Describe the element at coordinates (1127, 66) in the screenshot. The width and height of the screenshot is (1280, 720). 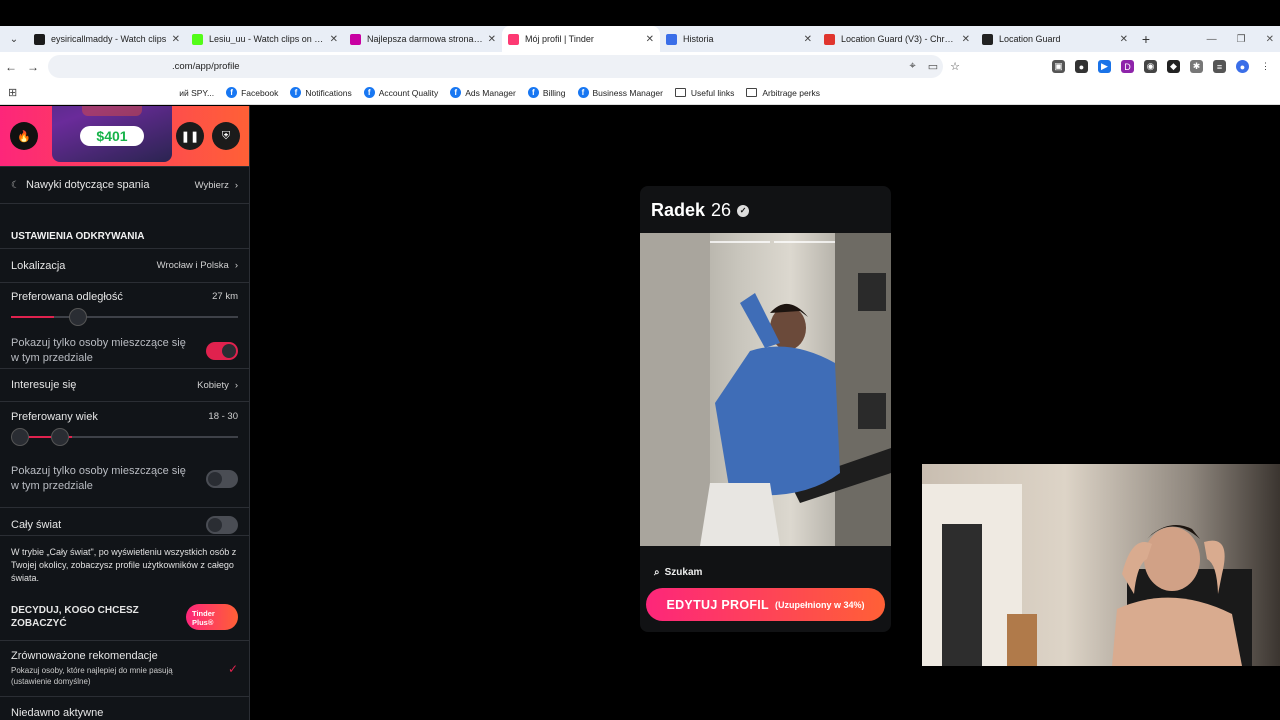
I see `purple-extension-icon: D` at that location.